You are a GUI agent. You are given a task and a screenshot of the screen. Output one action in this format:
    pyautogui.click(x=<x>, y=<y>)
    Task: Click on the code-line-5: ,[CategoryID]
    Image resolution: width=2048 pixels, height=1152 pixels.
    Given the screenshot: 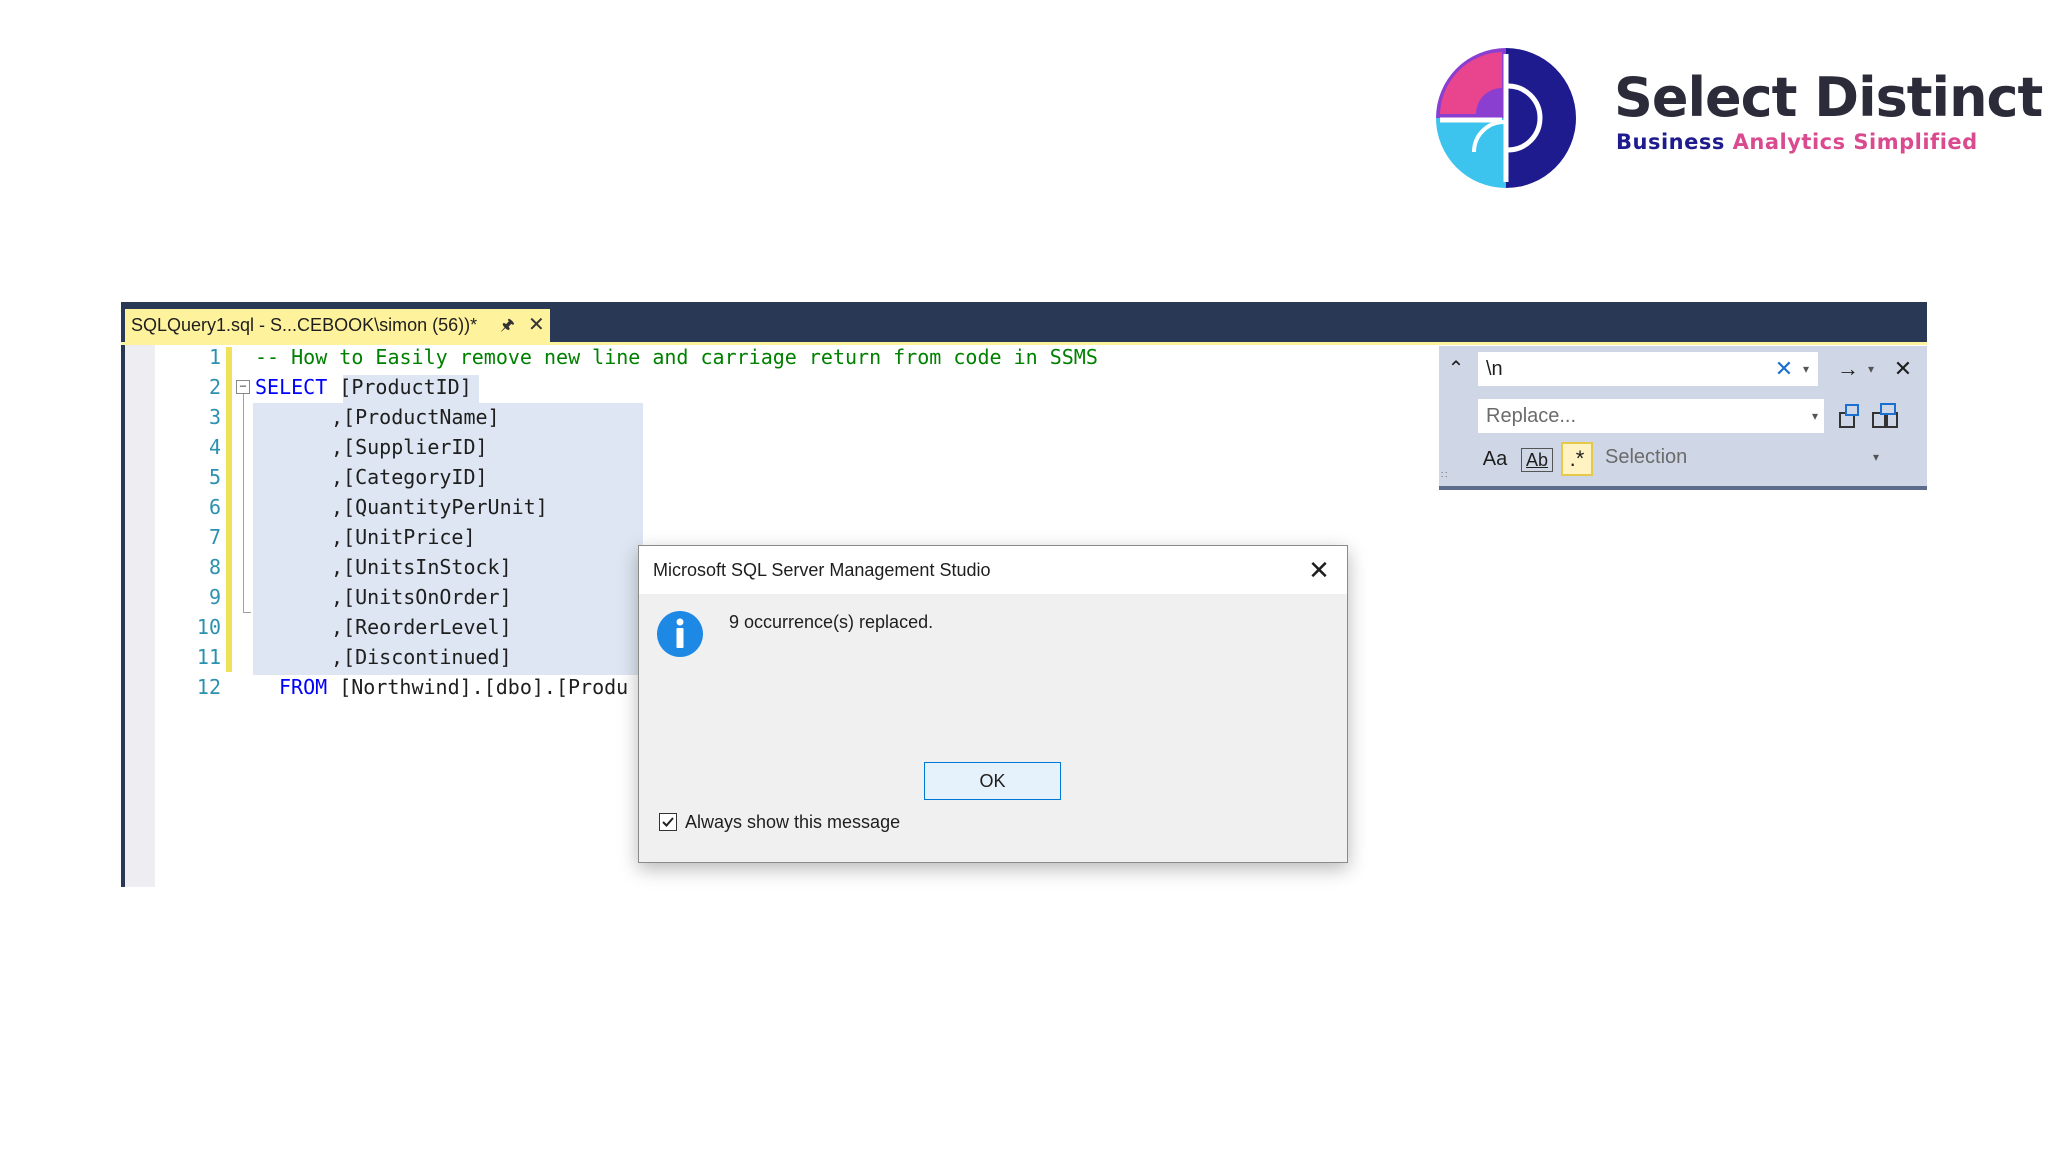 What is the action you would take?
    pyautogui.click(x=409, y=477)
    